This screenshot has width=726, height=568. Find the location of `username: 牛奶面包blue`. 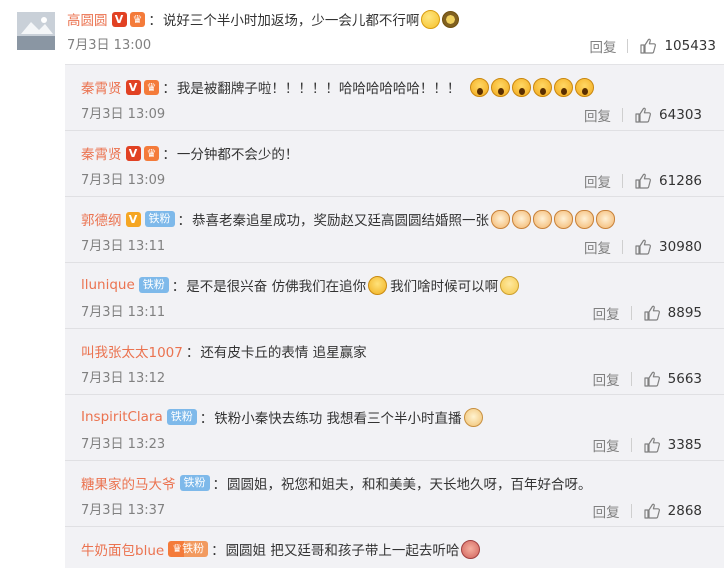

username: 牛奶面包blue is located at coordinates (122, 549).